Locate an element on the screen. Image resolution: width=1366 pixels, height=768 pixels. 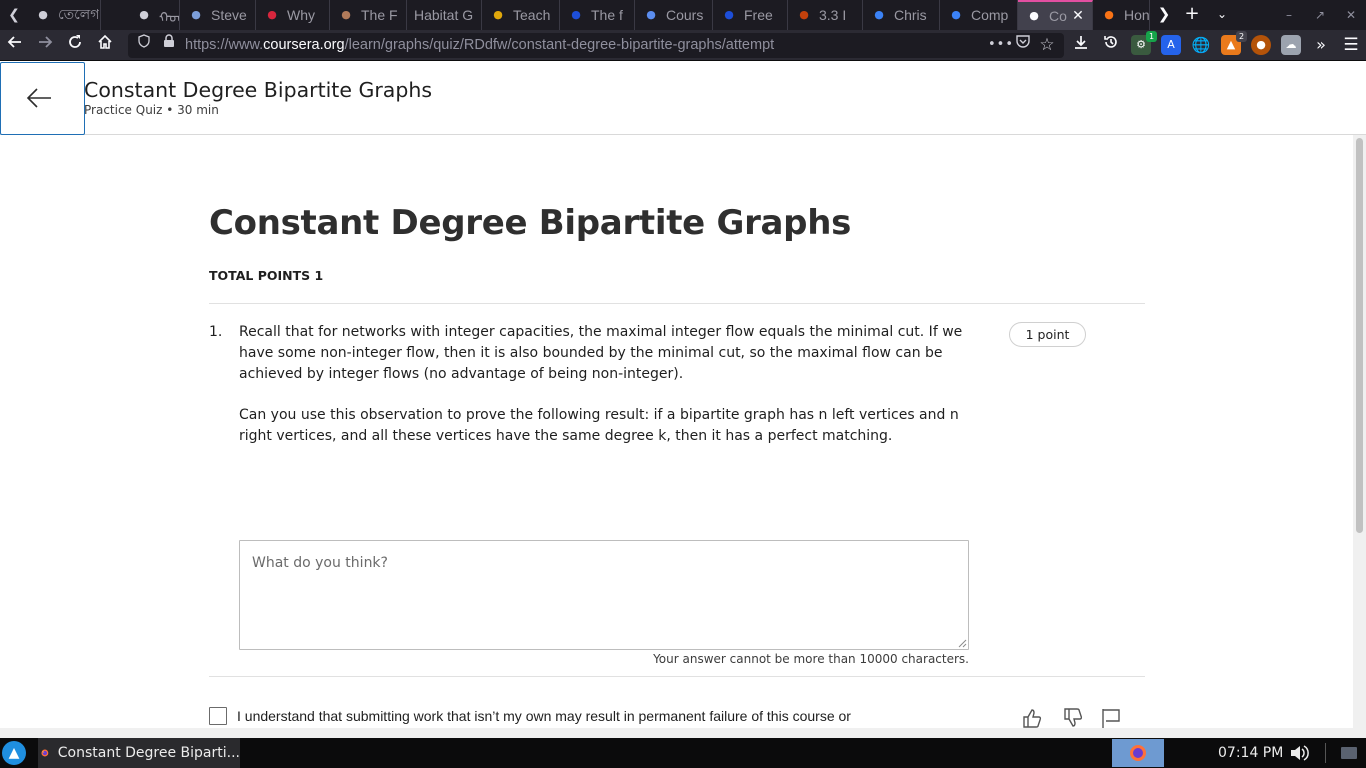
cookie-extension-icon: ● is located at coordinates (1261, 45).